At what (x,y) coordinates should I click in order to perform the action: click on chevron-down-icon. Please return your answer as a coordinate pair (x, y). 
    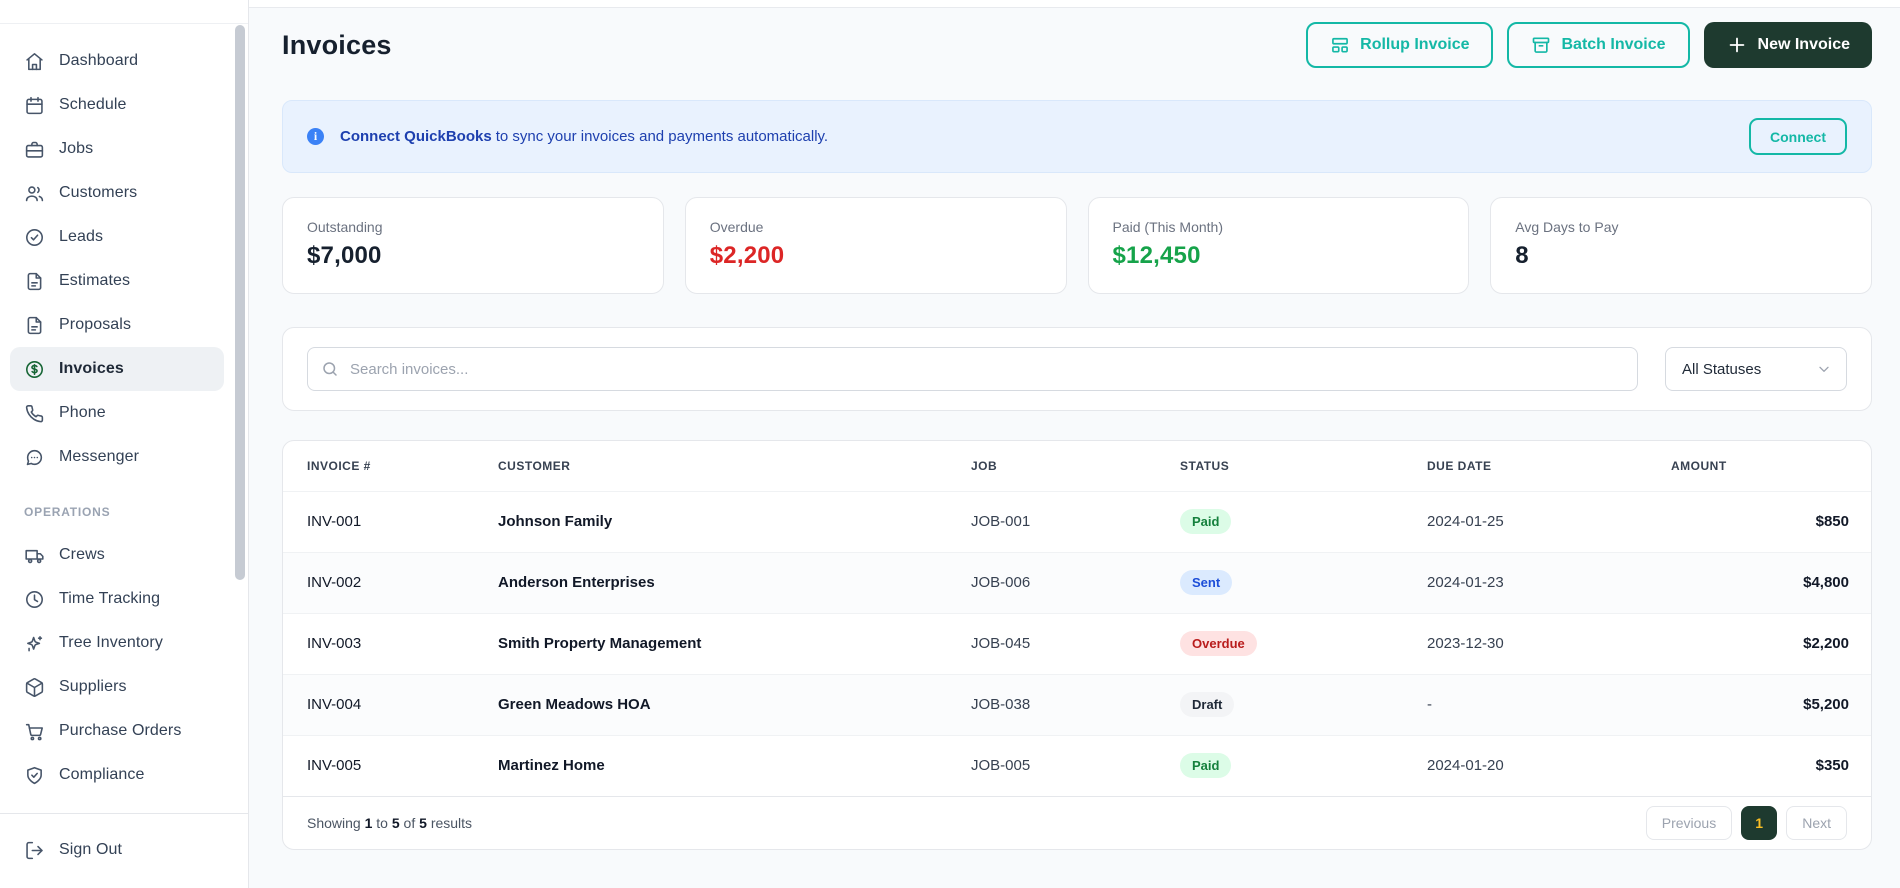
    Looking at the image, I should click on (1824, 369).